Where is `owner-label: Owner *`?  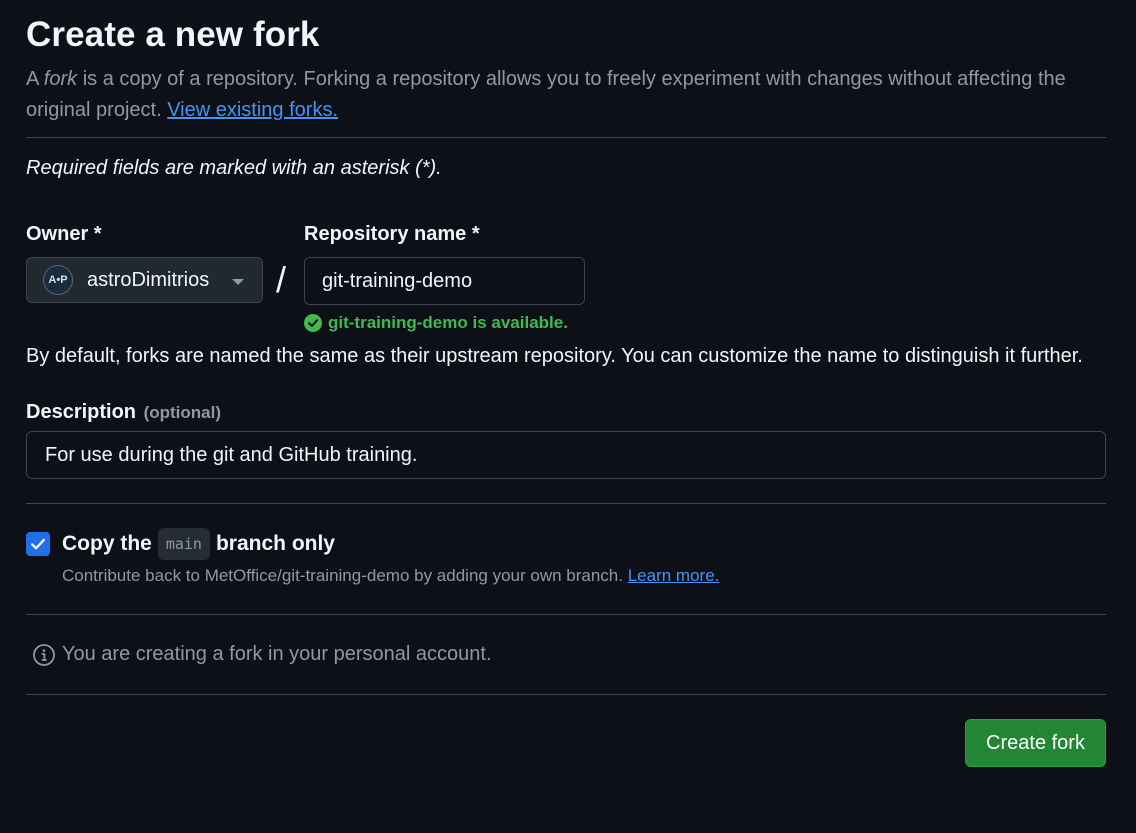 owner-label: Owner * is located at coordinates (64, 234).